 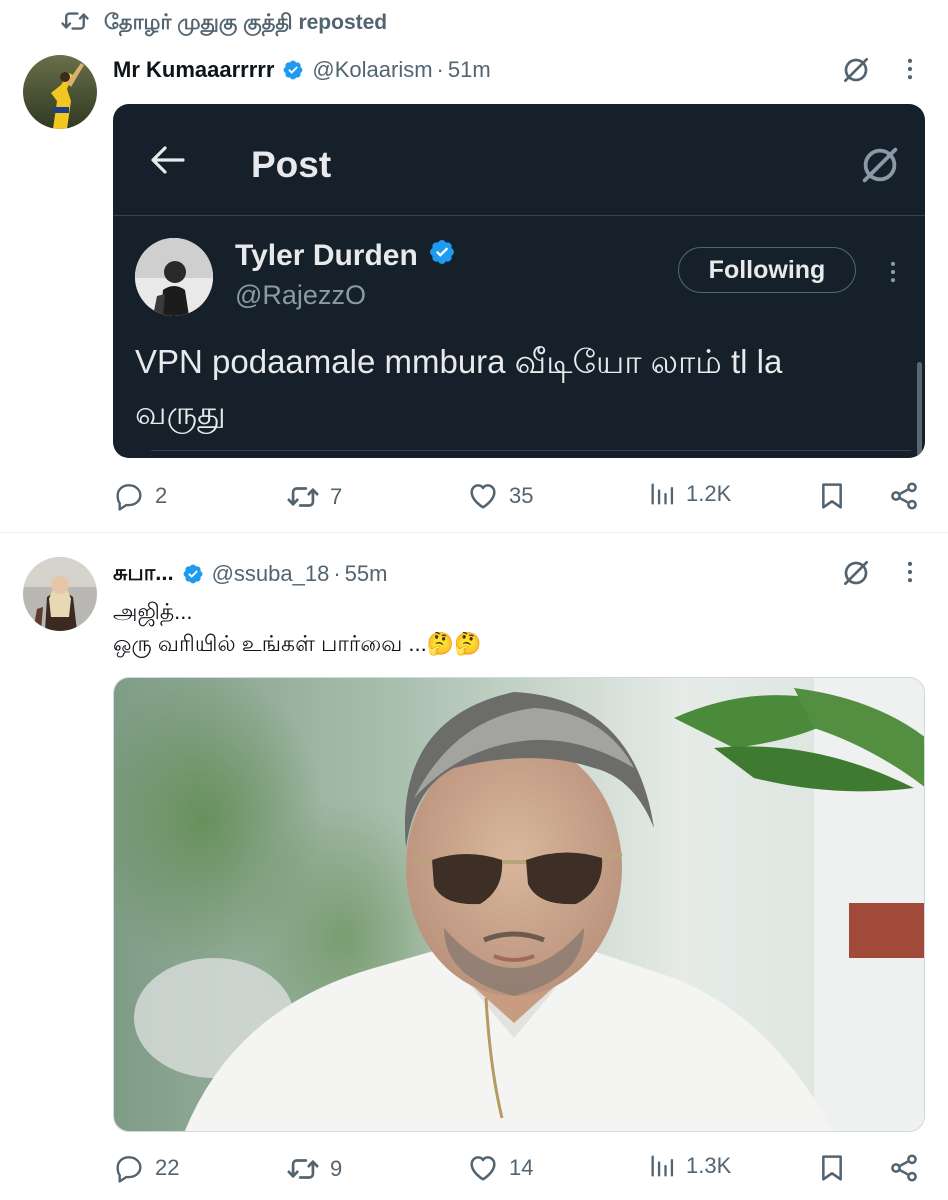 What do you see at coordinates (521, 495) in the screenshot?
I see `like-count: 35` at bounding box center [521, 495].